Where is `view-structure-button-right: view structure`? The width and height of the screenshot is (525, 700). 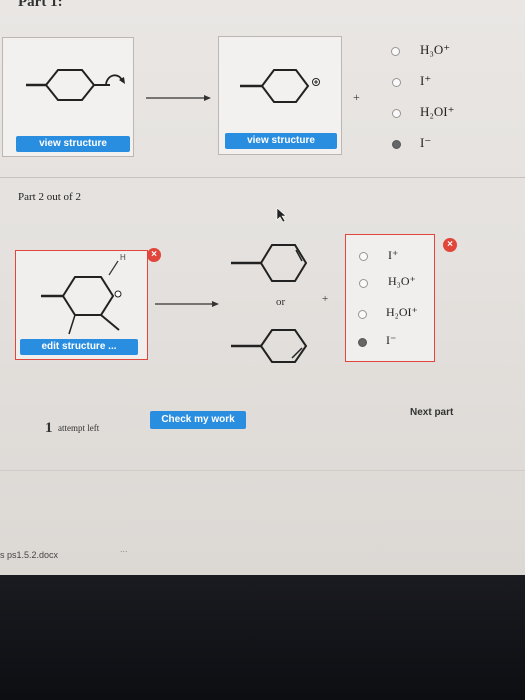
view-structure-button-right: view structure is located at coordinates (281, 141).